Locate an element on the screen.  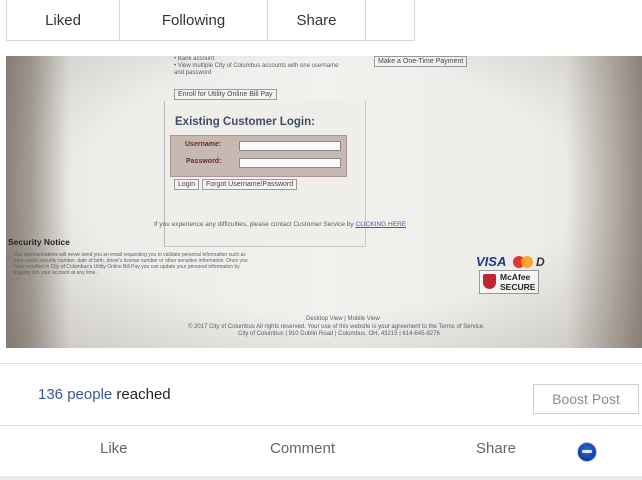
photo-forgot-button: Forgot Username/Password is located at coordinates (250, 184).